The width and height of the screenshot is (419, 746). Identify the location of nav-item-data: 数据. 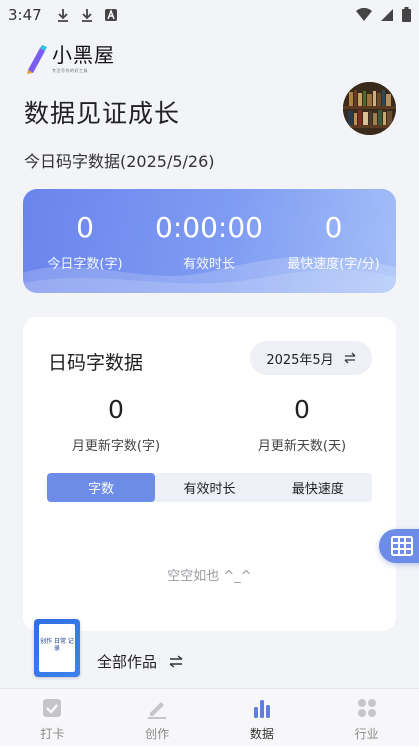
(262, 717).